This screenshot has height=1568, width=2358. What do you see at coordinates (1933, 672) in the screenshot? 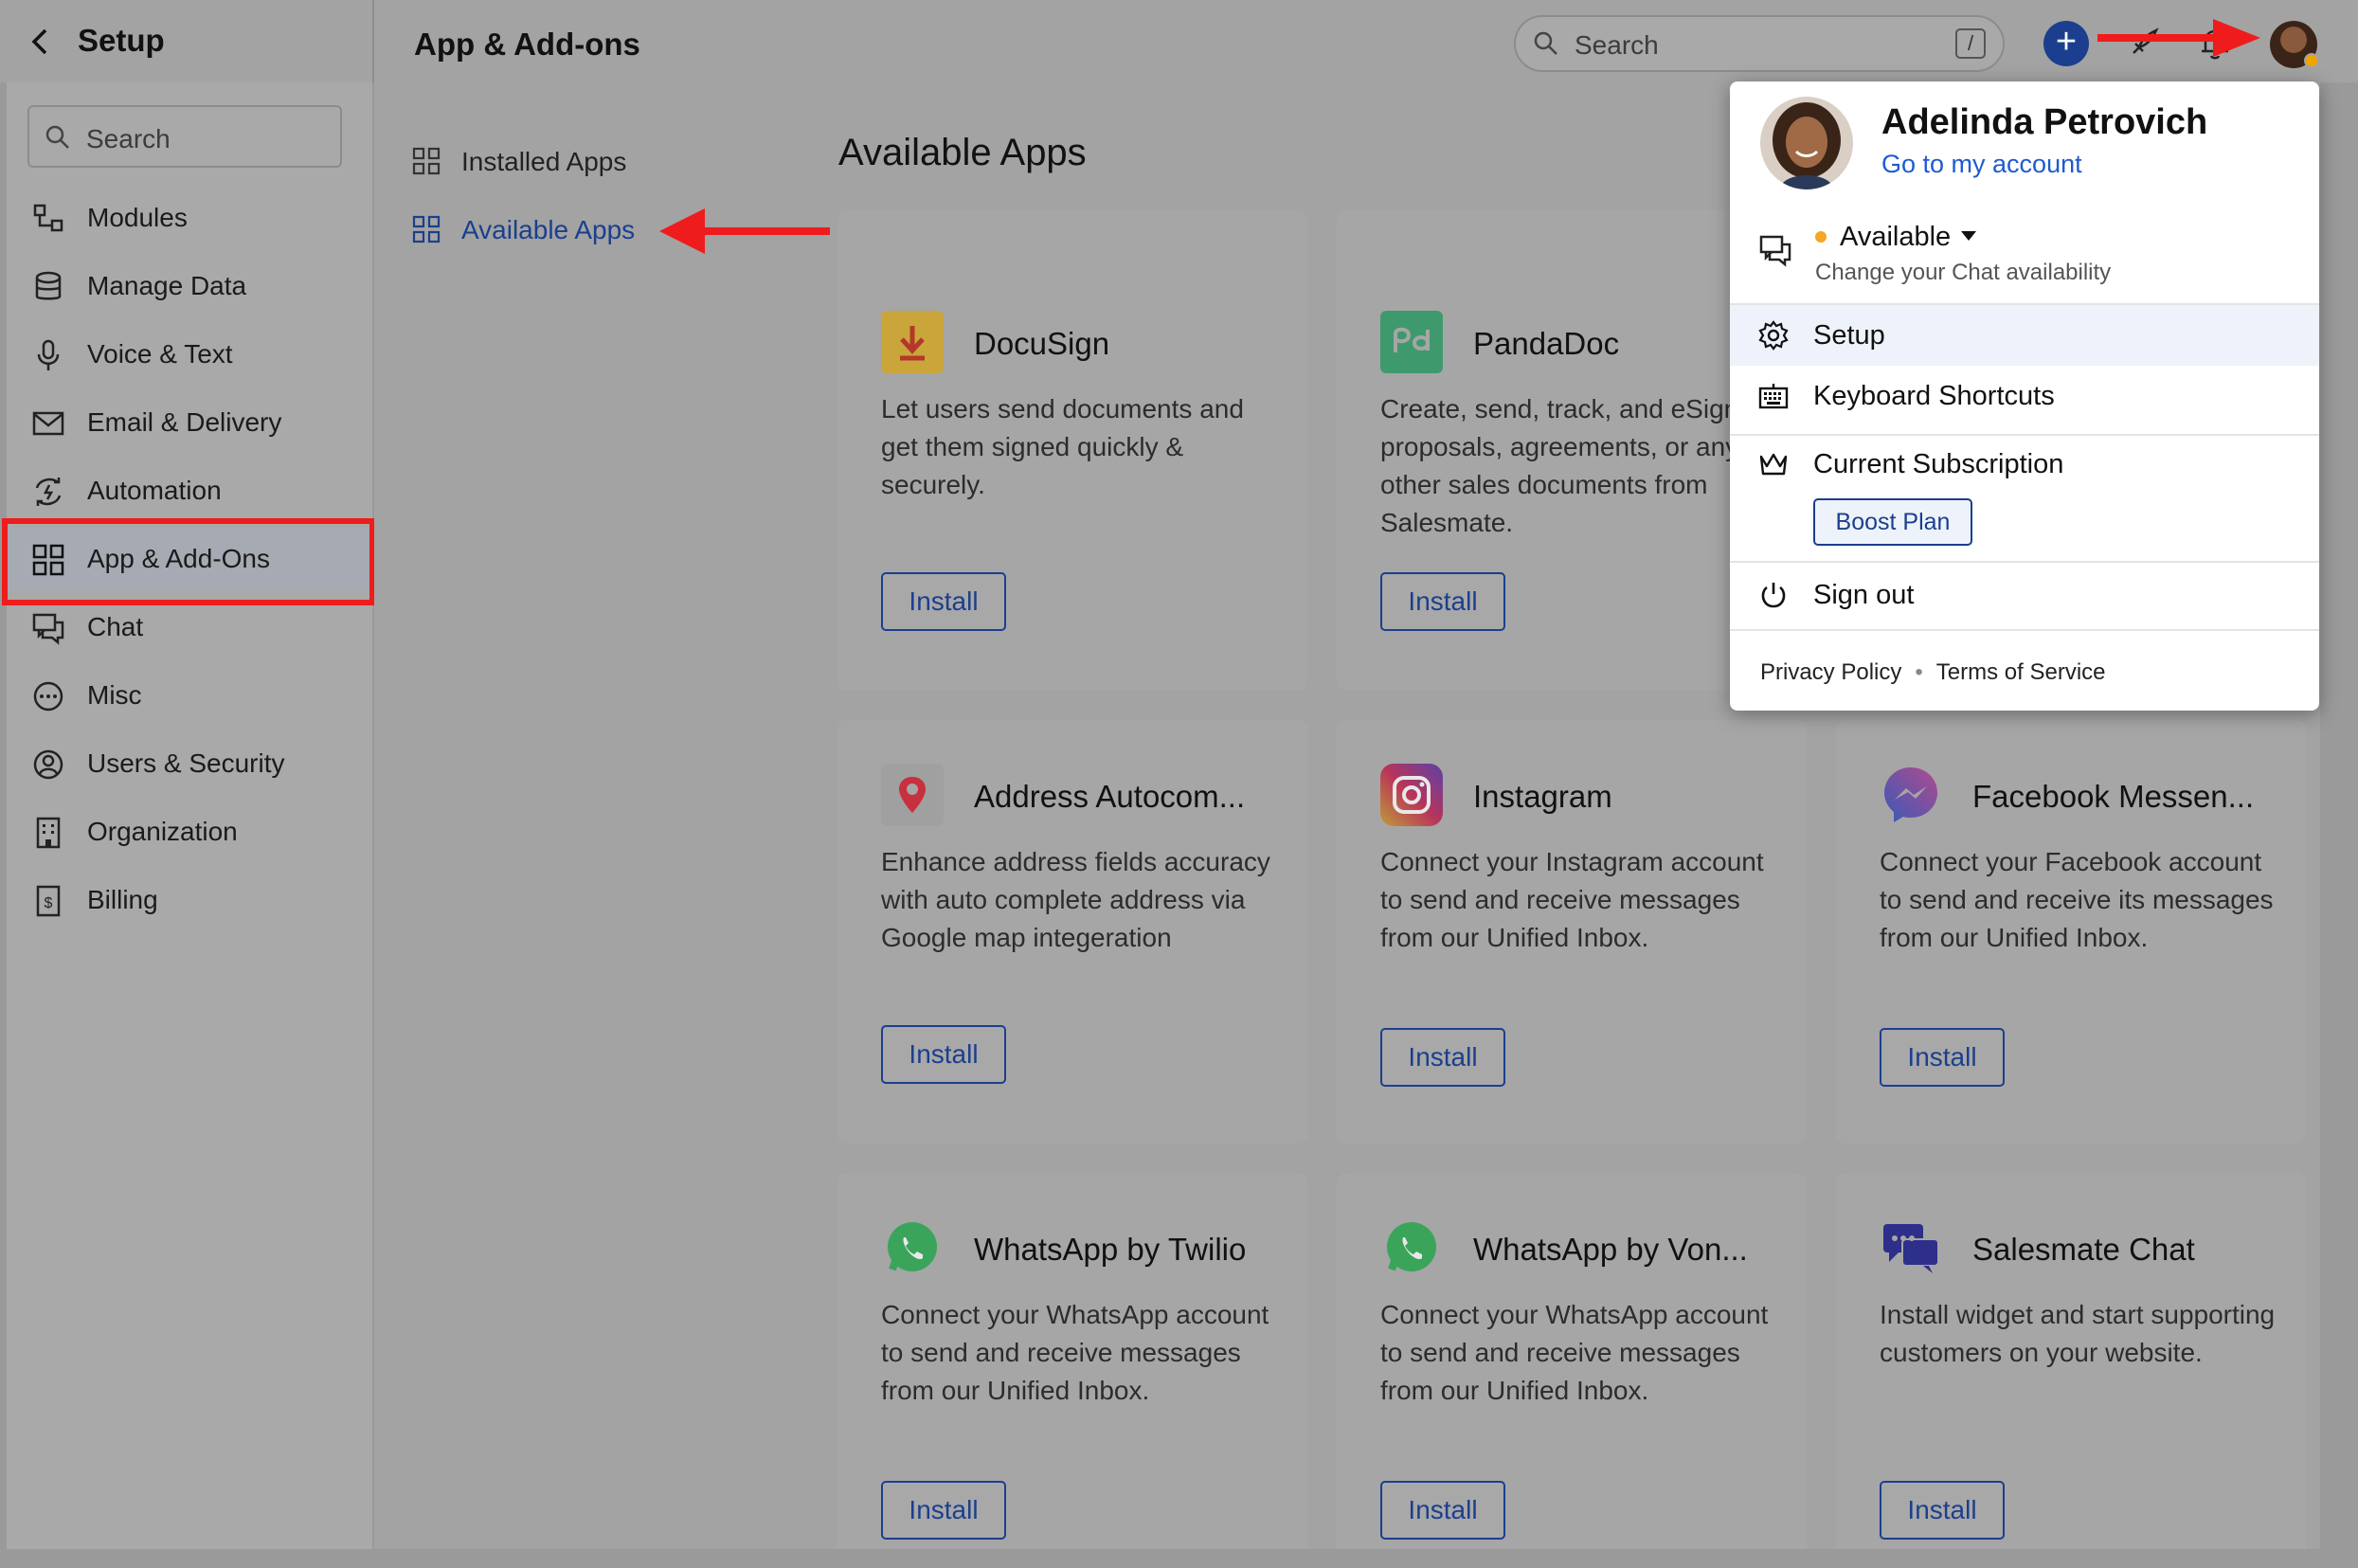
I see `menu-footer: Privacy Policy • Terms of Service` at bounding box center [1933, 672].